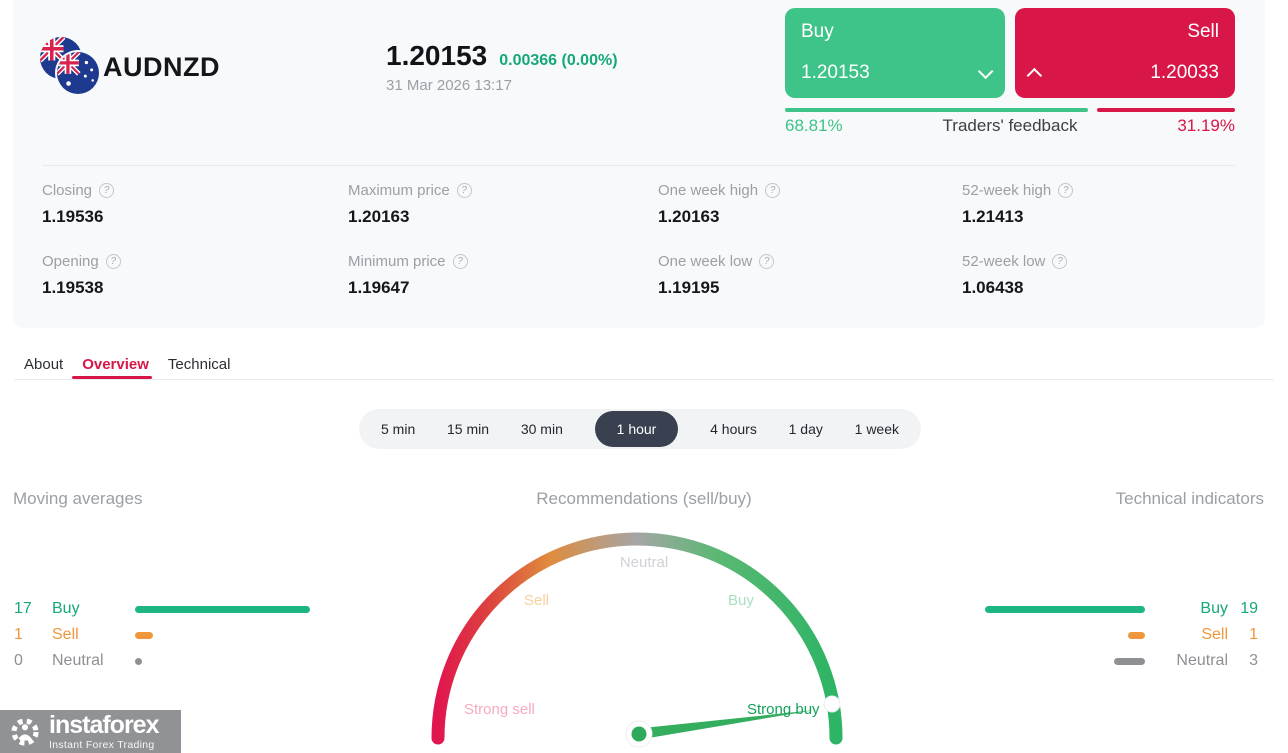 This screenshot has width=1288, height=753. I want to click on ti-neutral-bar, so click(1129, 661).